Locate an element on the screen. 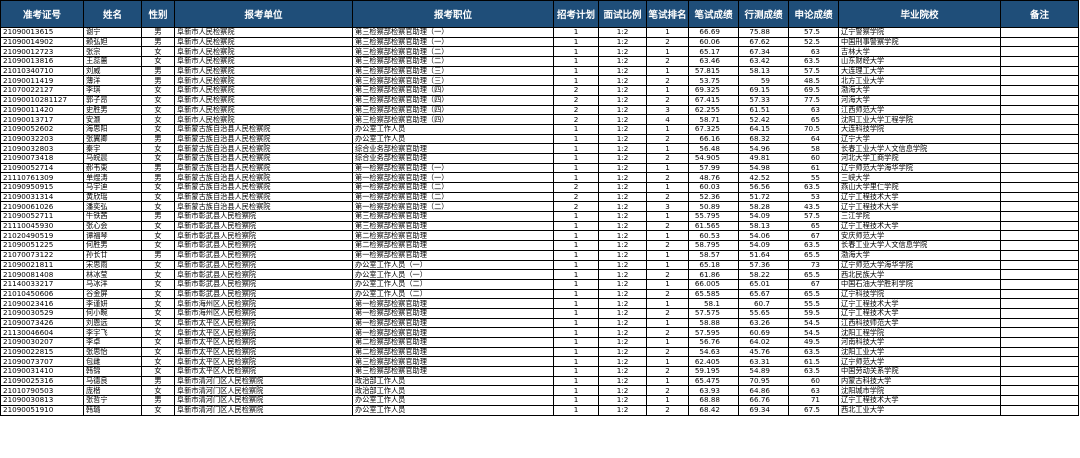  cell-aptitude-score: 67.34 is located at coordinates (763, 52).